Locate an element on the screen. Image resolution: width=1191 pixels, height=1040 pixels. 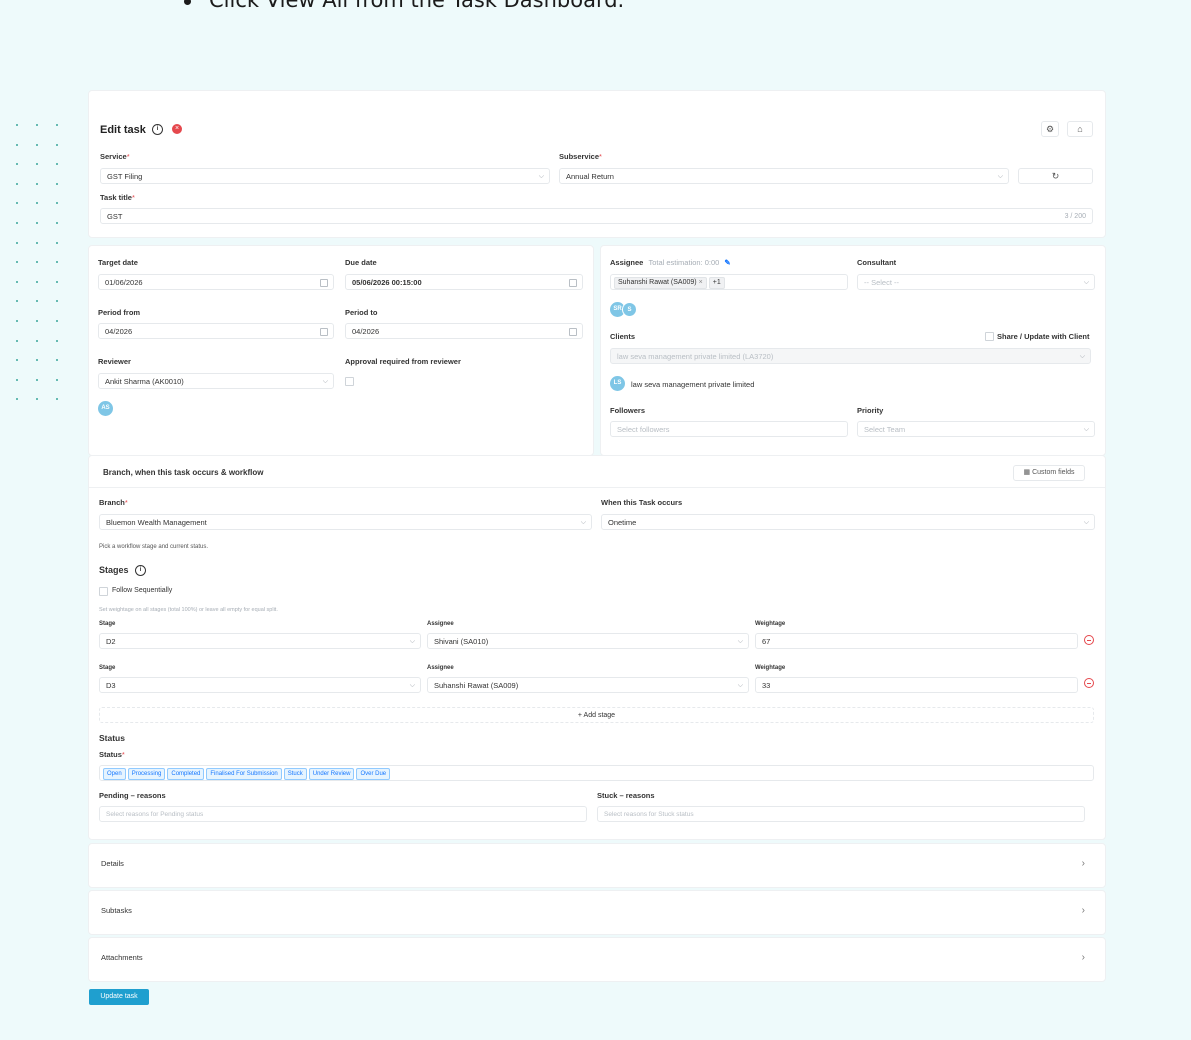
stage-select: D2 ⌵ is located at coordinates (260, 641).